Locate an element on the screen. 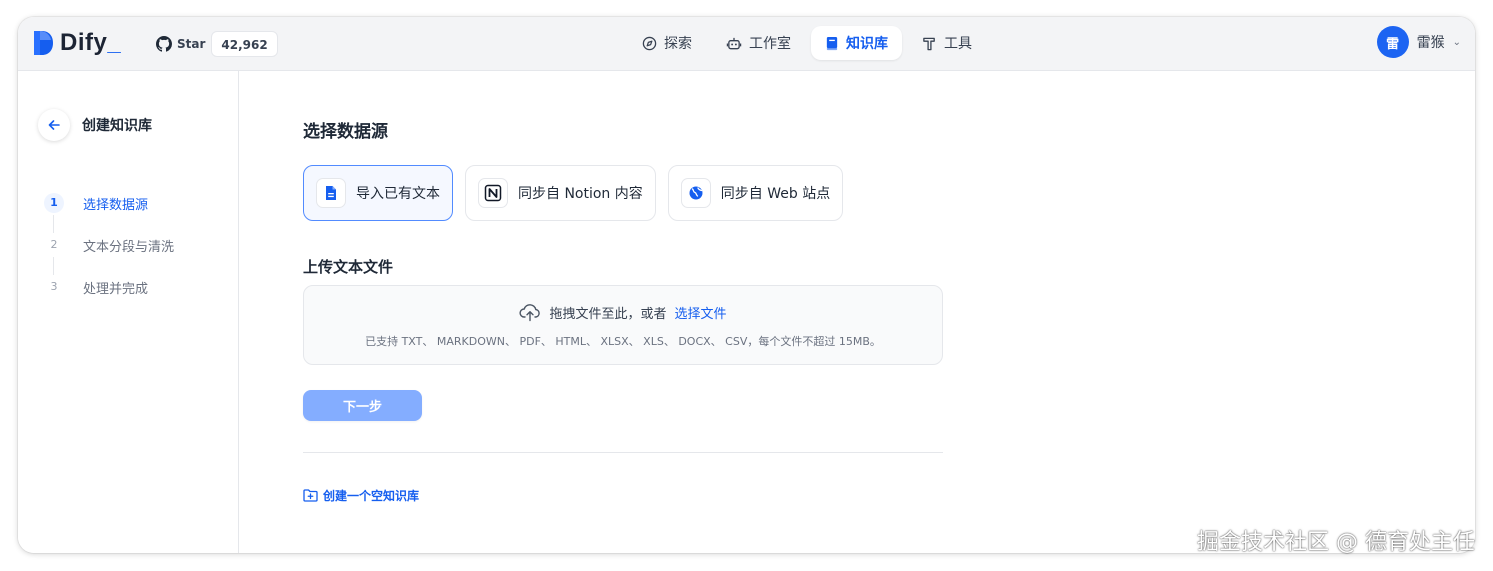 Image resolution: width=1493 pixels, height=571 pixels. step-item-2: 2 文本分段与清洗 is located at coordinates (109, 255).